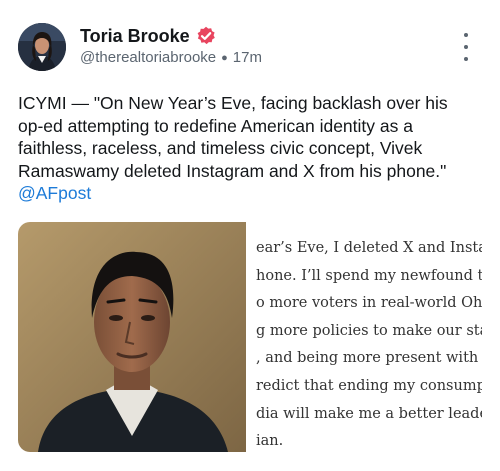 This screenshot has width=500, height=471. Describe the element at coordinates (369, 275) in the screenshot. I see `article-line: hone. I’ll spend my newfound t` at that location.